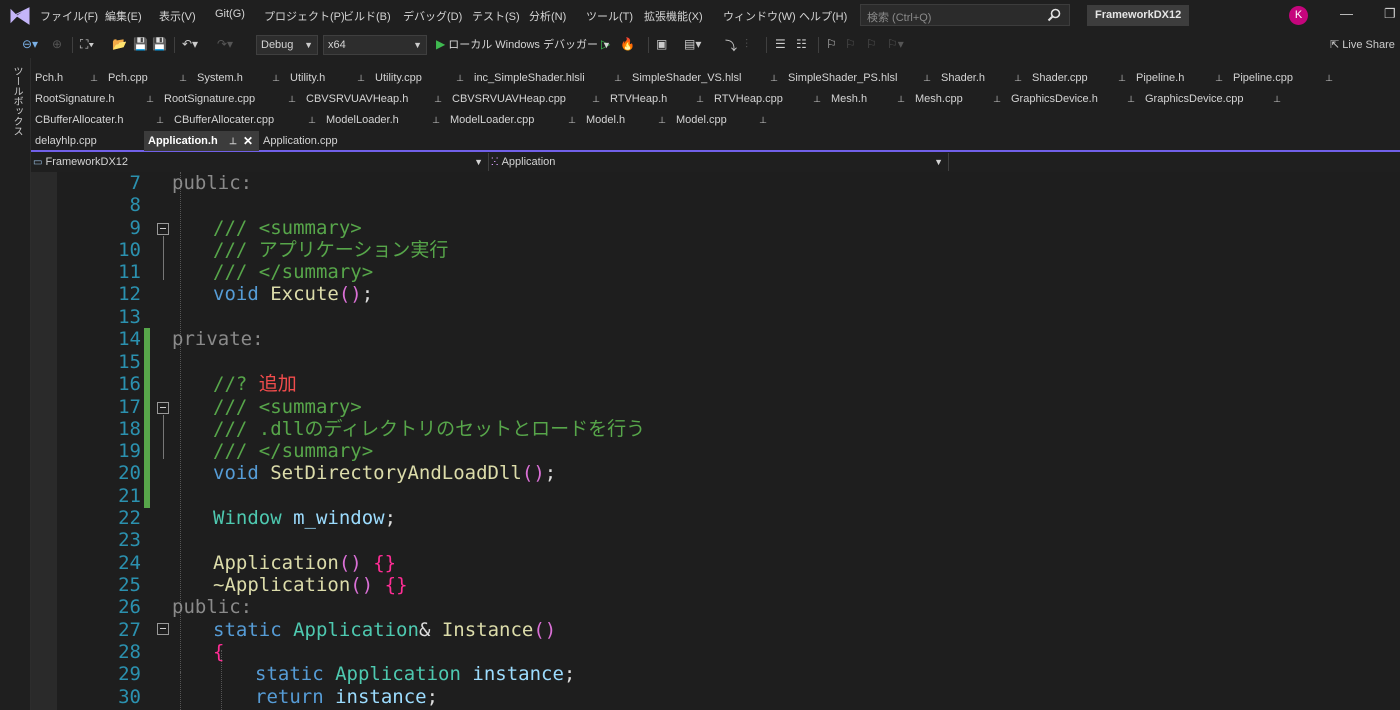 The image size is (1400, 710). Describe the element at coordinates (706, 78) in the screenshot. I see `tab-simpleshader-vs-hlsl: SimpleShader_VS.hlsl ⊥` at that location.